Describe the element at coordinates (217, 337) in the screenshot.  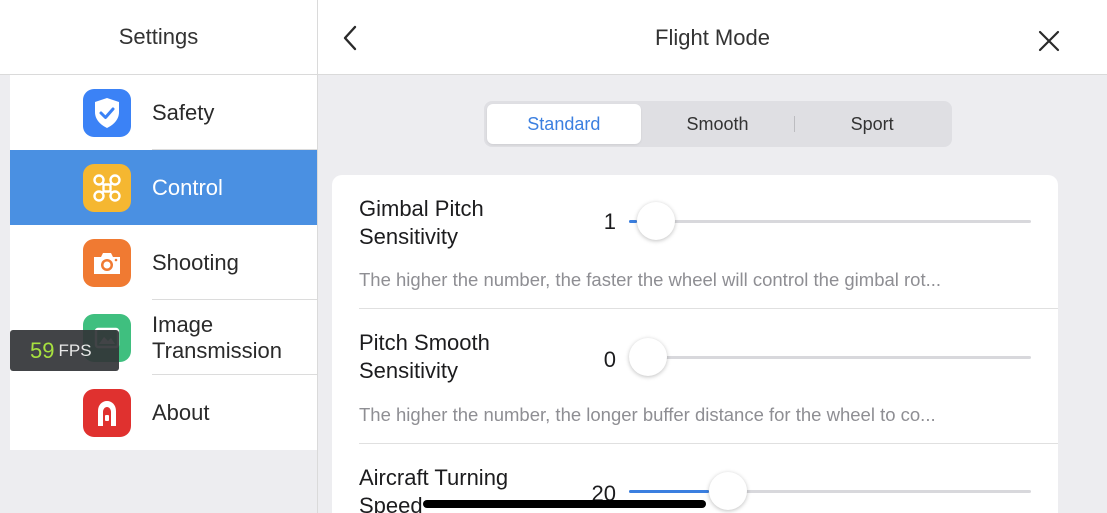
I see `sidebar-item-label: Image Transmission` at that location.